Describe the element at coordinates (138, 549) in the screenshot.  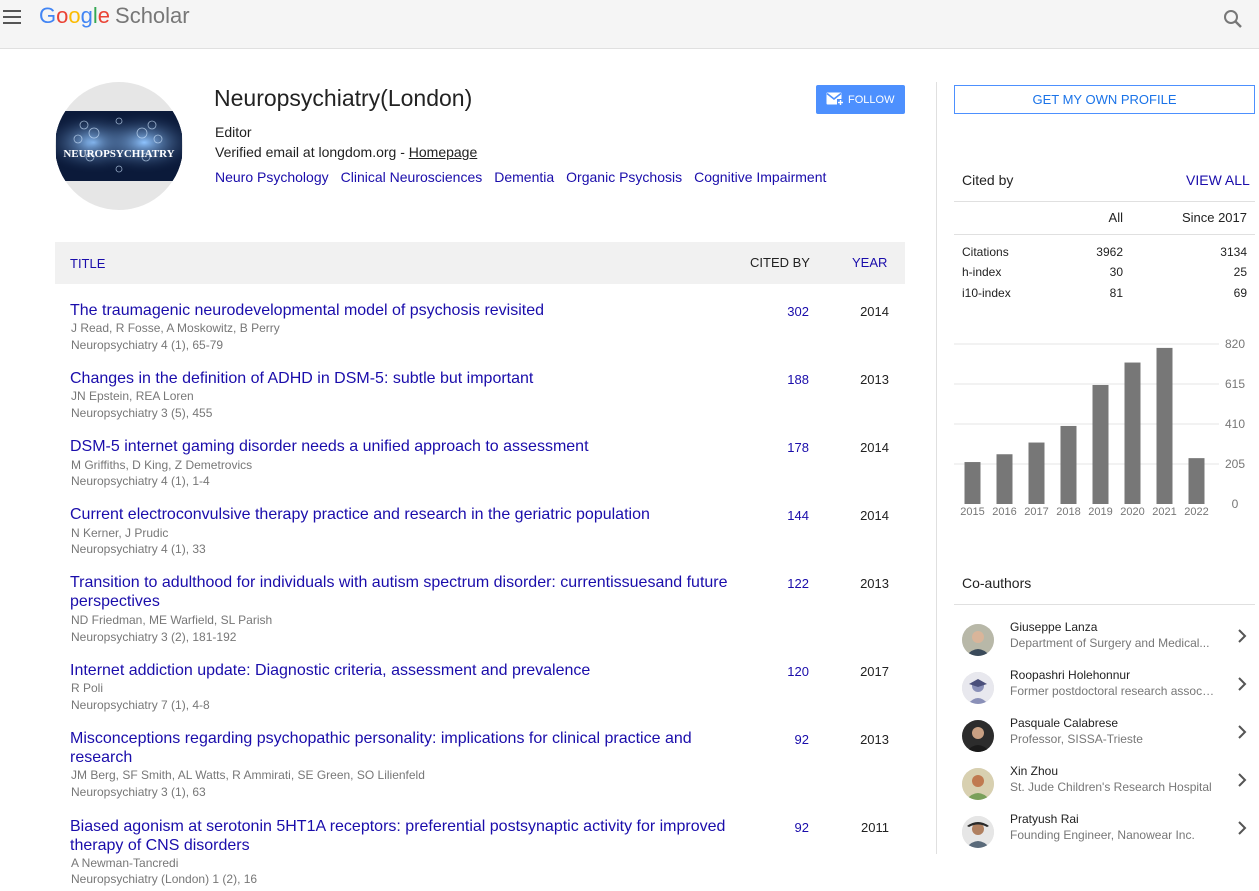
I see `article-venue: Neuropsychiatry 4 (1), 33` at that location.